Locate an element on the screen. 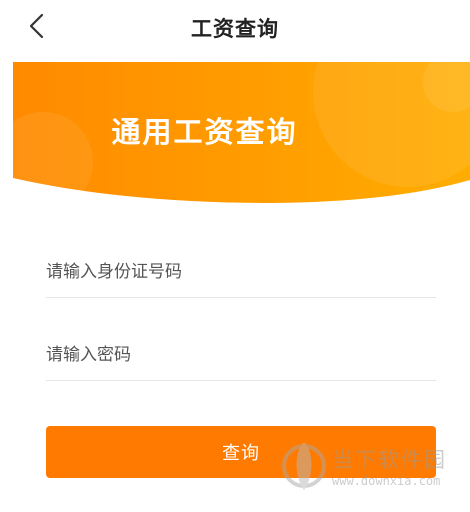 Image resolution: width=470 pixels, height=512 pixels. banner-title: 通用工资查询 is located at coordinates (204, 132).